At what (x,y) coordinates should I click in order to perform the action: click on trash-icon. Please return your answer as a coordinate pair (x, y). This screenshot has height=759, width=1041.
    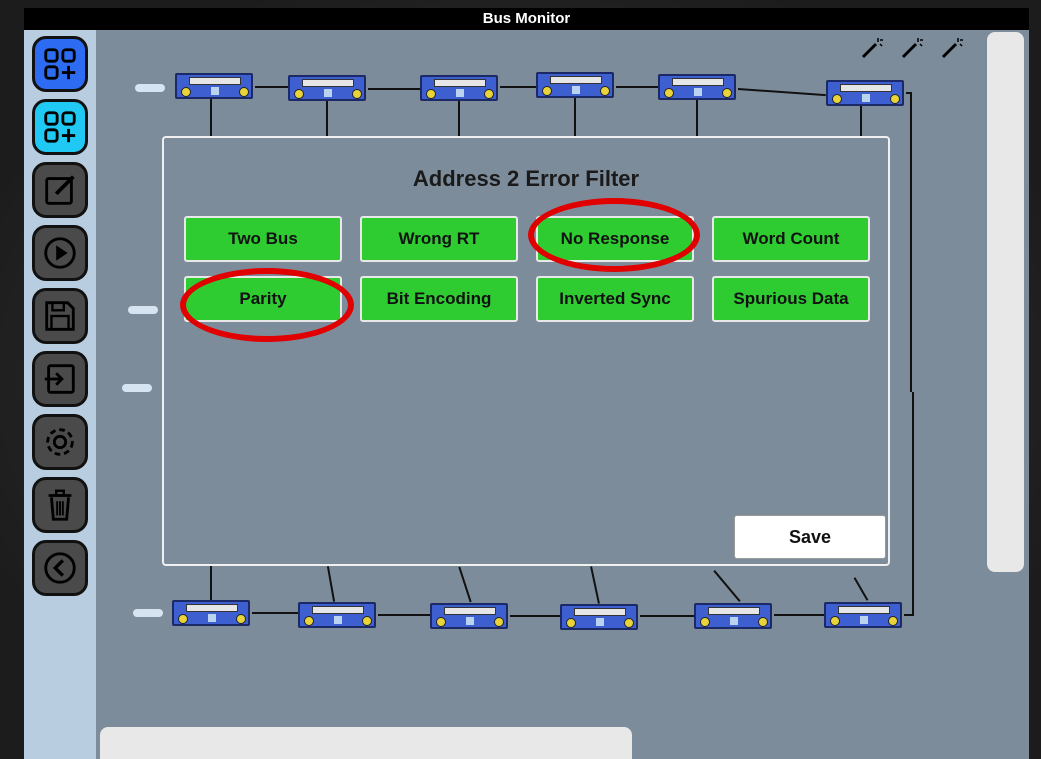
    Looking at the image, I should click on (60, 505).